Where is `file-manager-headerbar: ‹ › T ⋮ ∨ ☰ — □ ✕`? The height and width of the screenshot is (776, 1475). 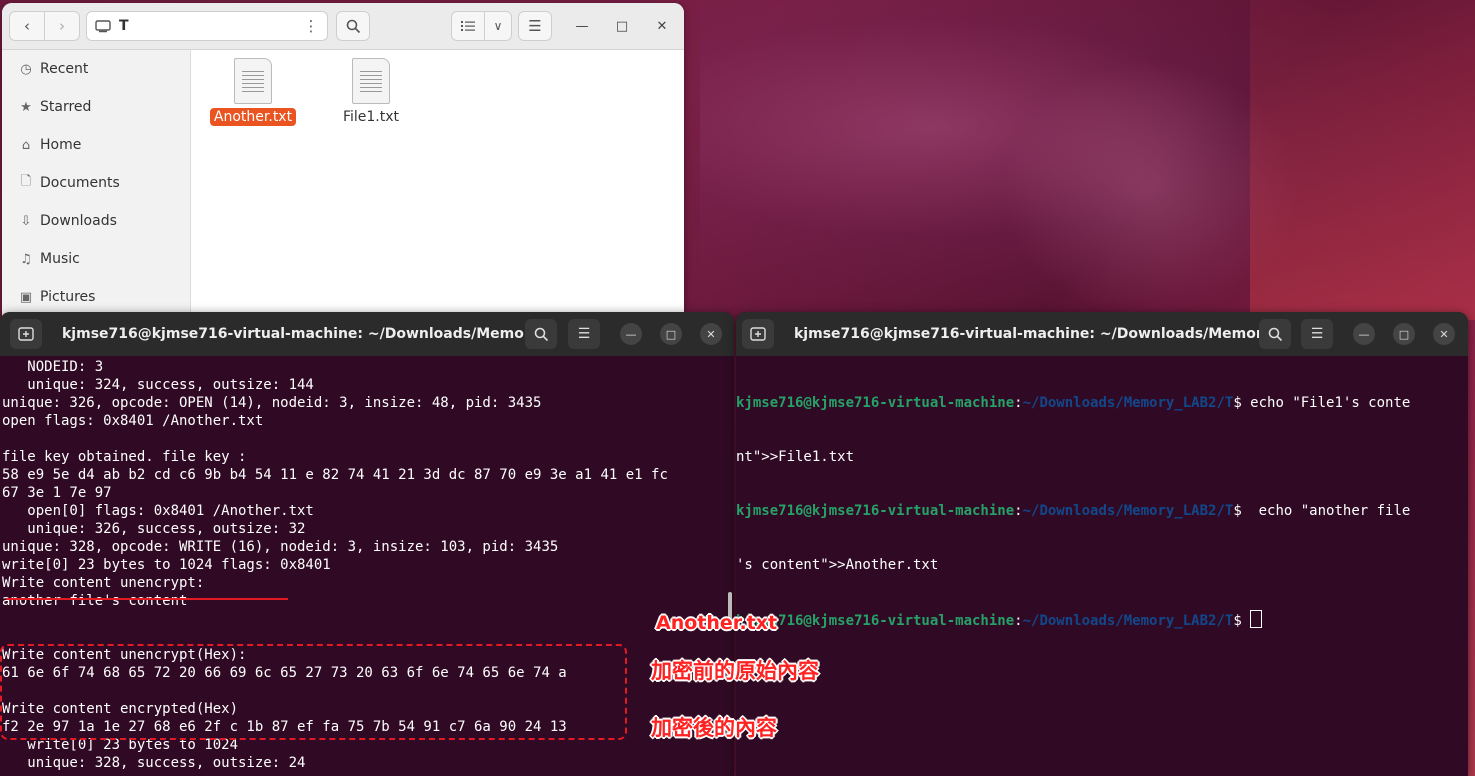 file-manager-headerbar: ‹ › T ⋮ ∨ ☰ — □ ✕ is located at coordinates (343, 26).